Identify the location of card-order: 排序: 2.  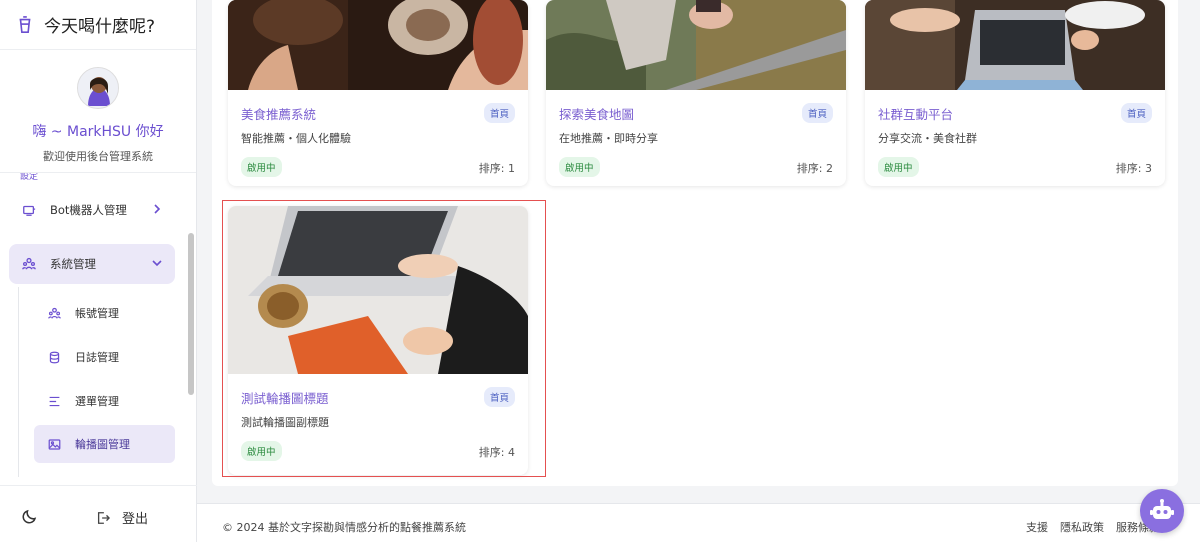
(814, 168).